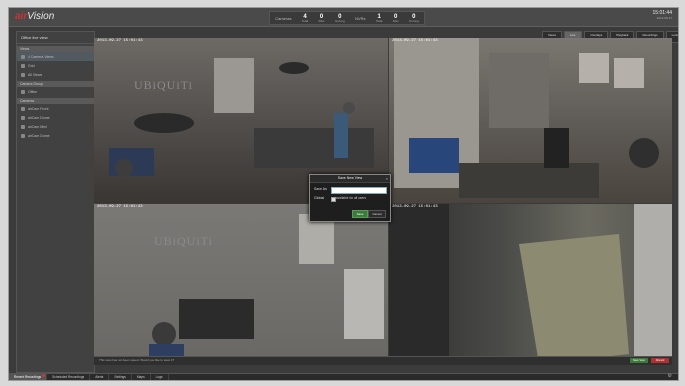 Image resolution: width=685 pixels, height=386 pixels. I want to click on gear-icon: ⚙, so click(670, 376).